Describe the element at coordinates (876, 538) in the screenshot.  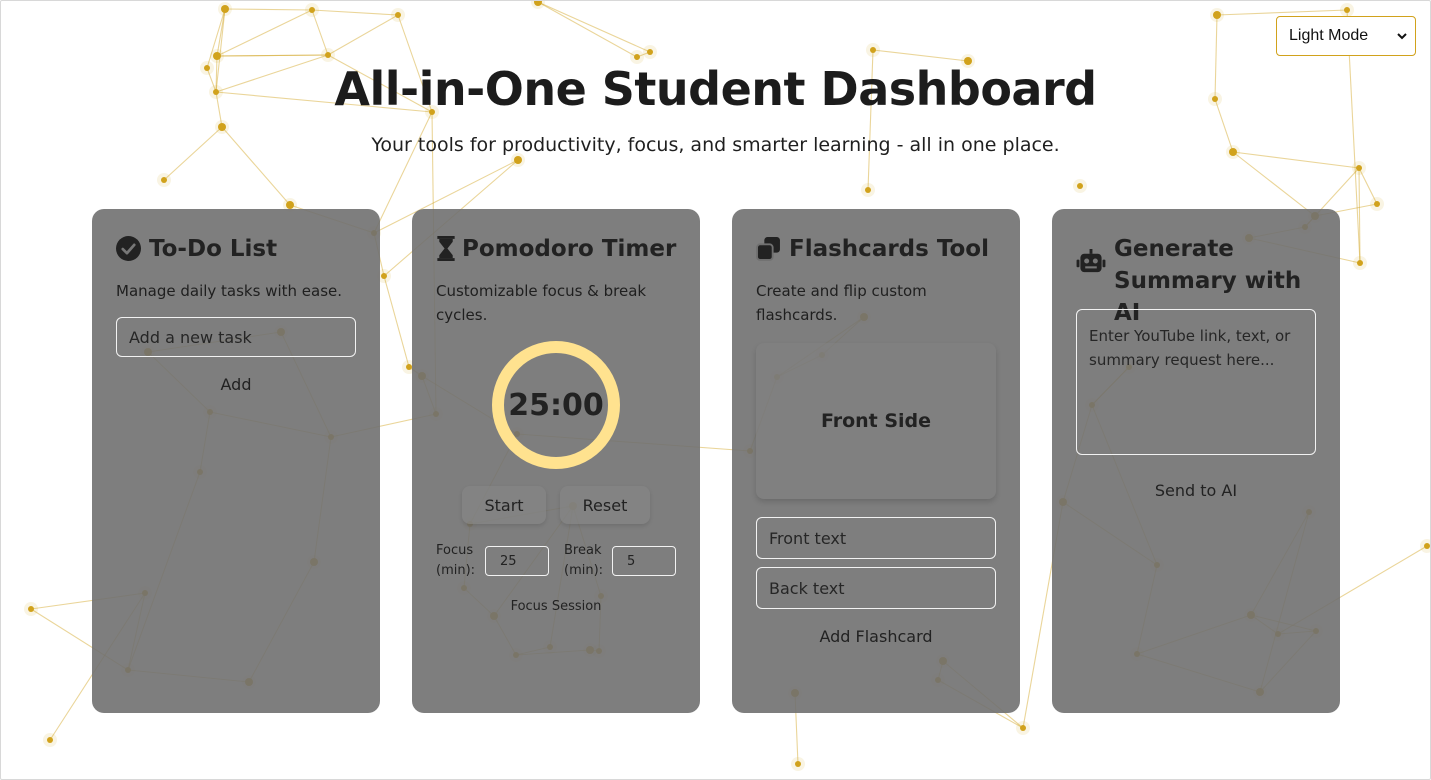
I see `front-text-input: Front text` at that location.